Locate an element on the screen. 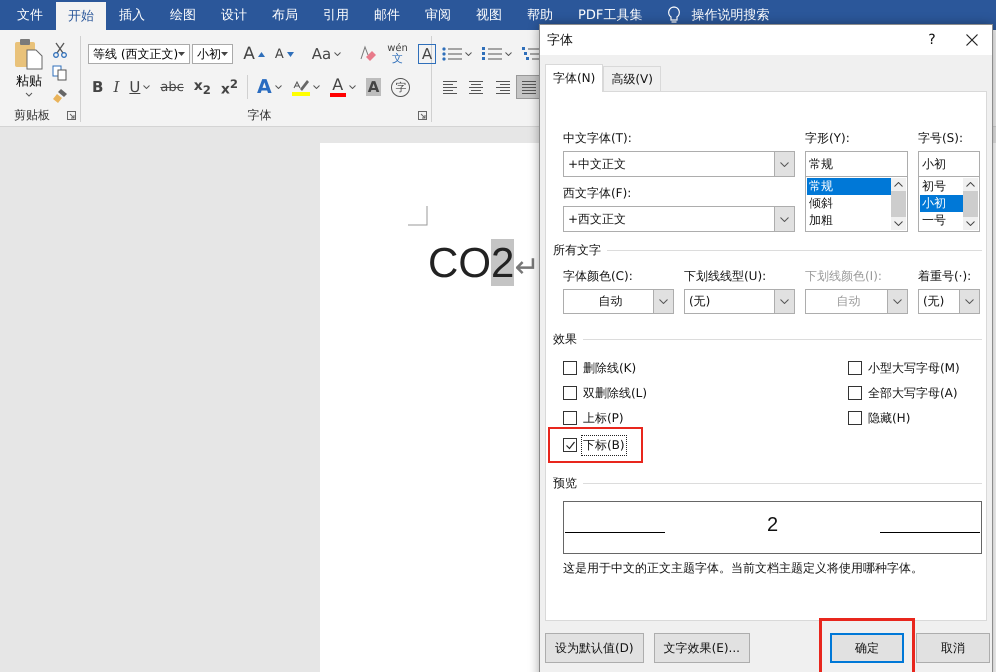 The width and height of the screenshot is (996, 672). font-name-field: 等线 (西文正文) is located at coordinates (139, 54).